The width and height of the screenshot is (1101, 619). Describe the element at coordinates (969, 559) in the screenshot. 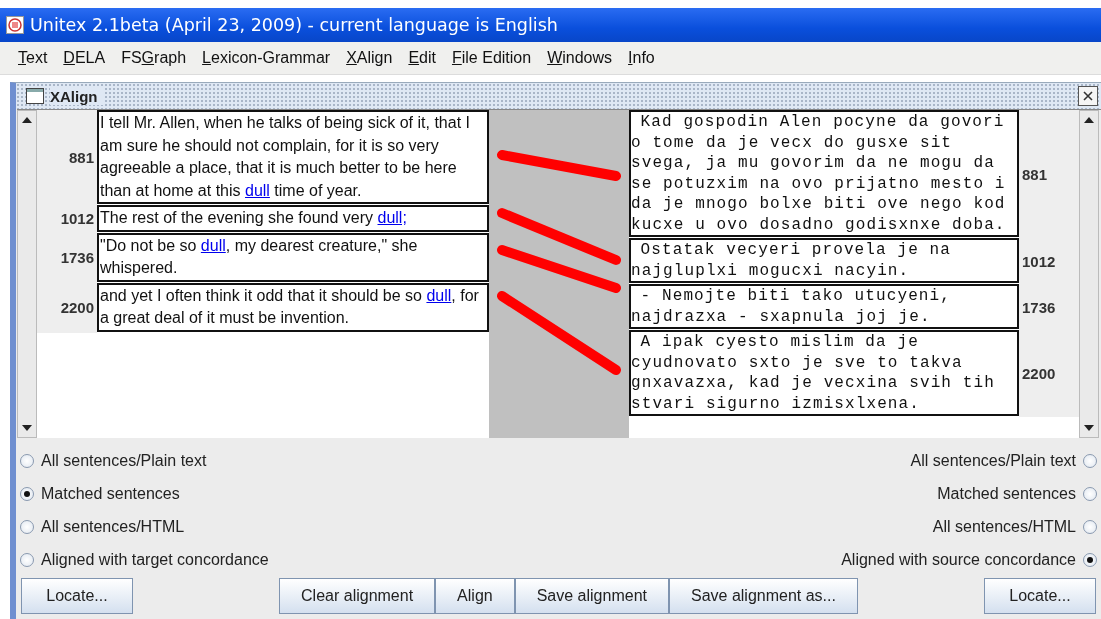

I see `radio-option: Aligned with source concordance` at that location.